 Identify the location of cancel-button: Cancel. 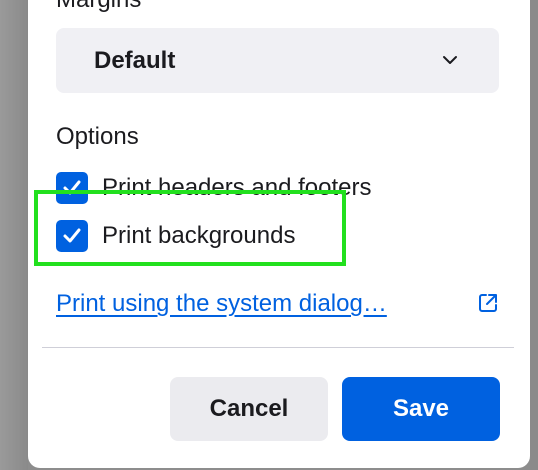
(249, 409).